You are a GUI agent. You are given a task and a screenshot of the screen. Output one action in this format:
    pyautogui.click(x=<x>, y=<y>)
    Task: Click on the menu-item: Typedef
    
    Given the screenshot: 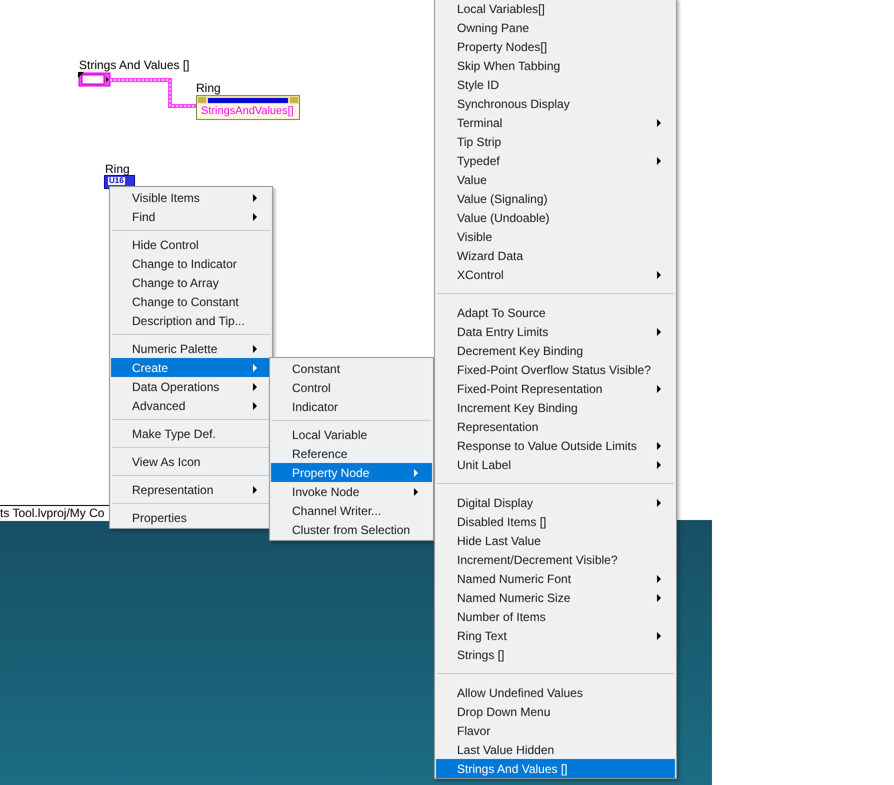 What is the action you would take?
    pyautogui.click(x=555, y=160)
    